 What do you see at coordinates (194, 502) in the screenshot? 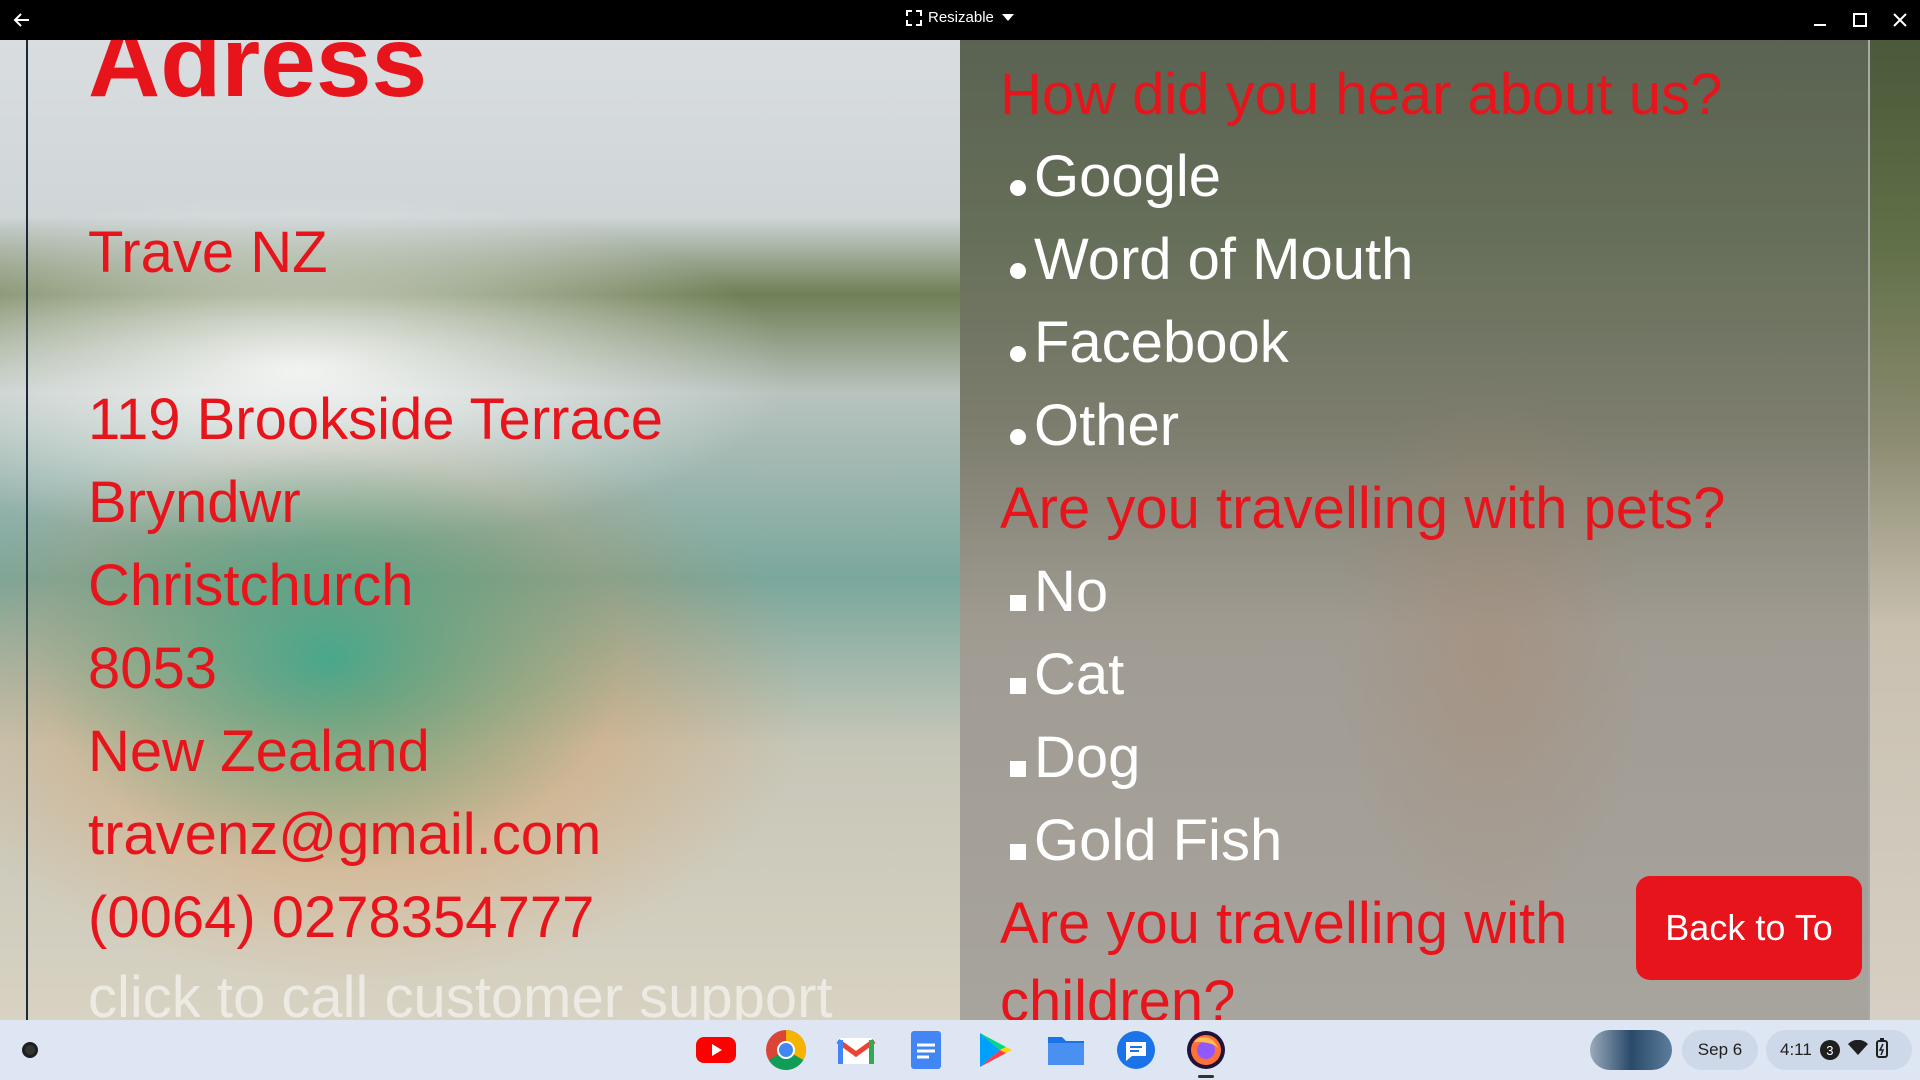
I see `suburb: Bryndwr` at bounding box center [194, 502].